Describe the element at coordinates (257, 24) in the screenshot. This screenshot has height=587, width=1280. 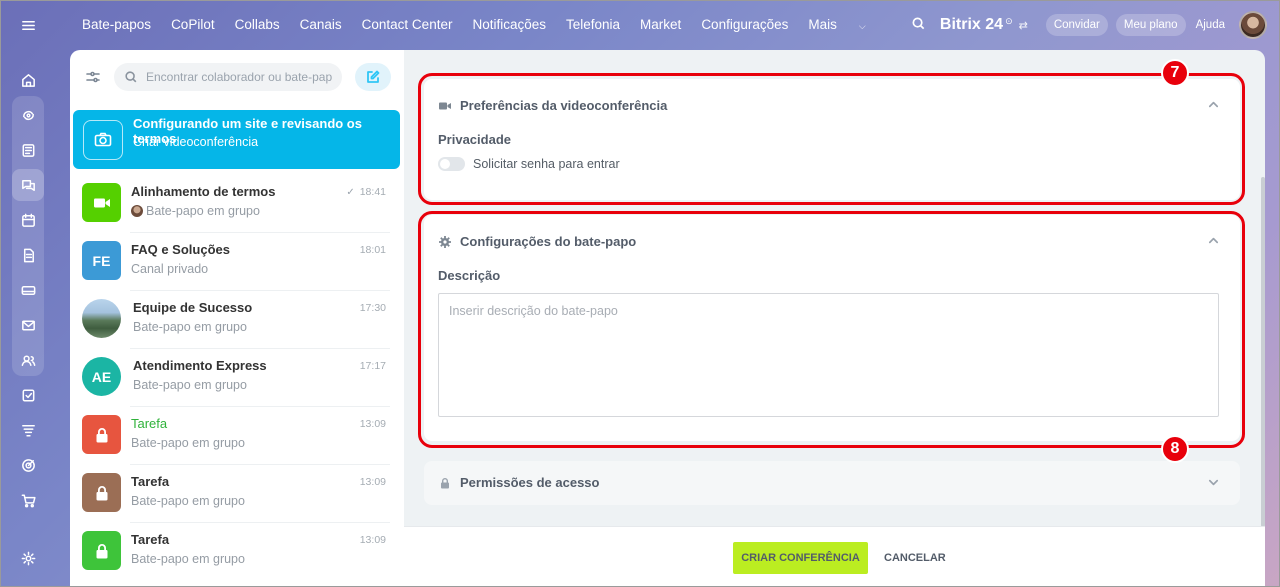
I see `nav-item-collabs: Collabs` at that location.